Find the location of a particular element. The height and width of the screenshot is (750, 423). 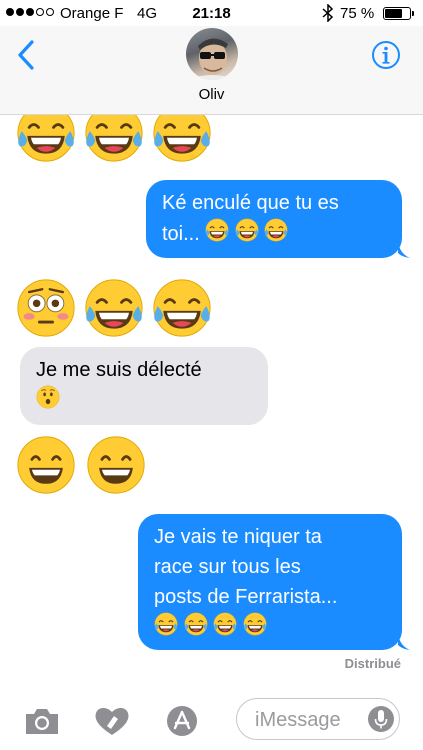

message-text-line: race sur tous les is located at coordinates (227, 567).